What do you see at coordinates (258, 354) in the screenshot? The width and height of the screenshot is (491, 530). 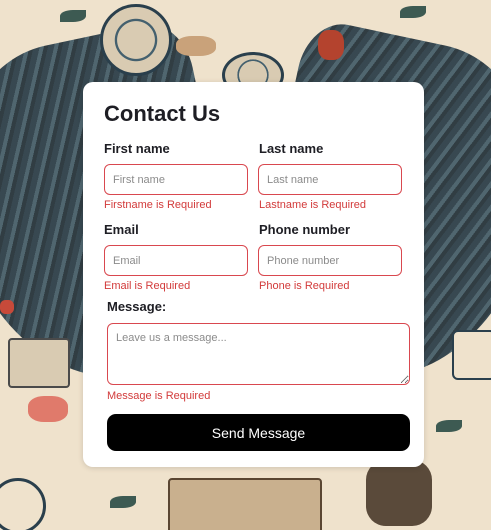 I see `message-textarea` at bounding box center [258, 354].